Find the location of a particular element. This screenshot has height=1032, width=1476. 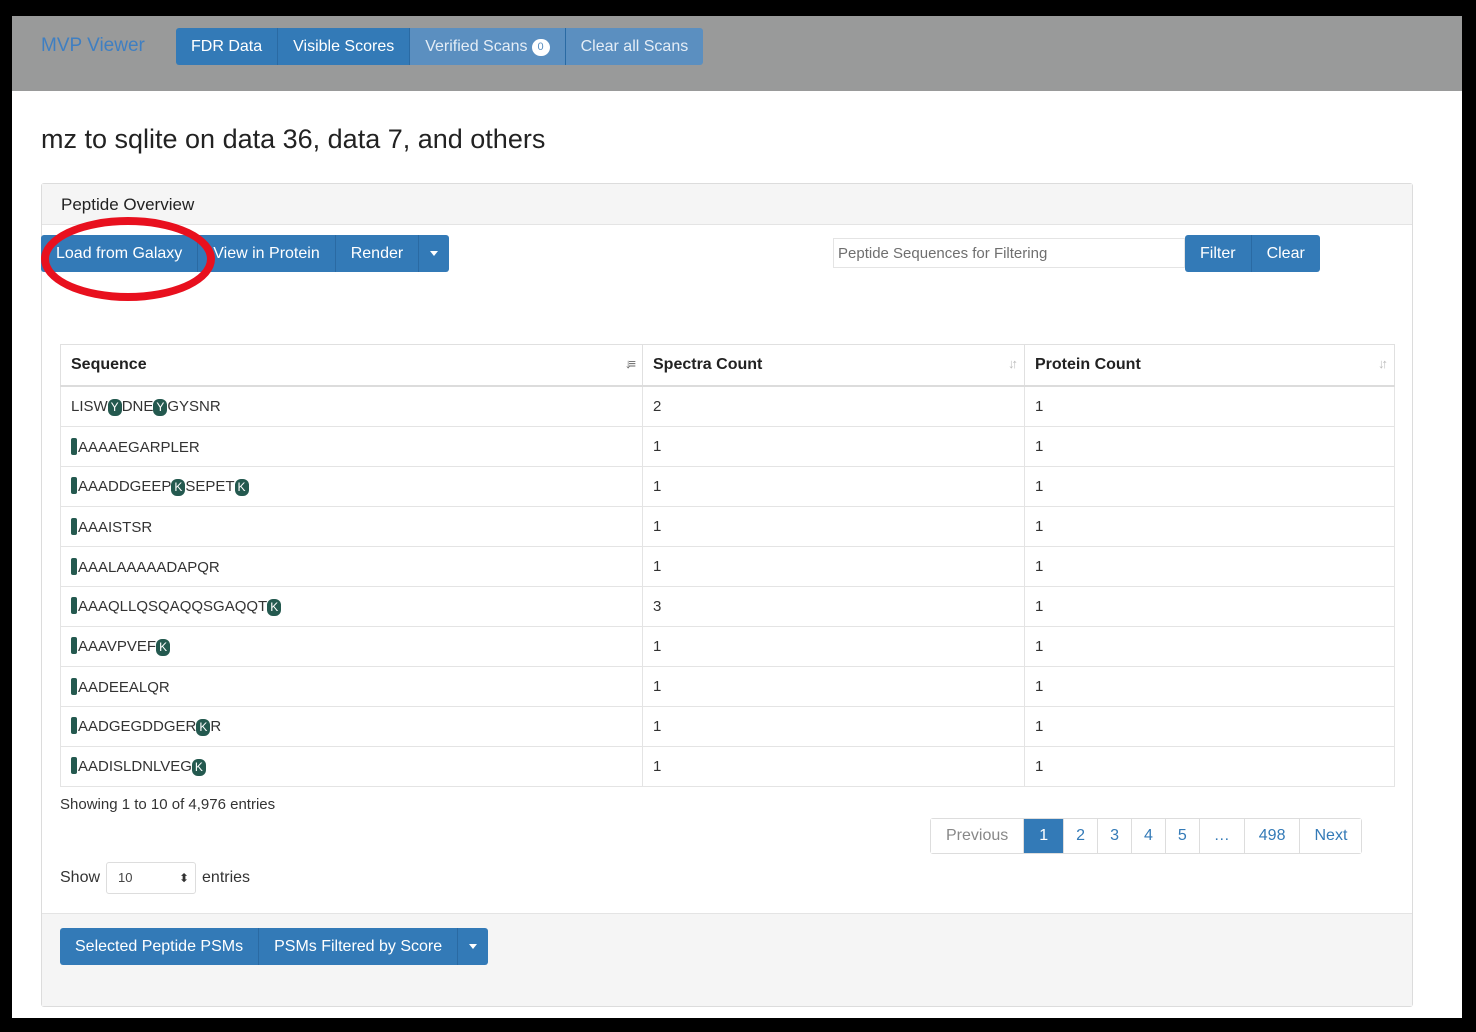

fdr-data-button: FDR Data is located at coordinates (227, 46).